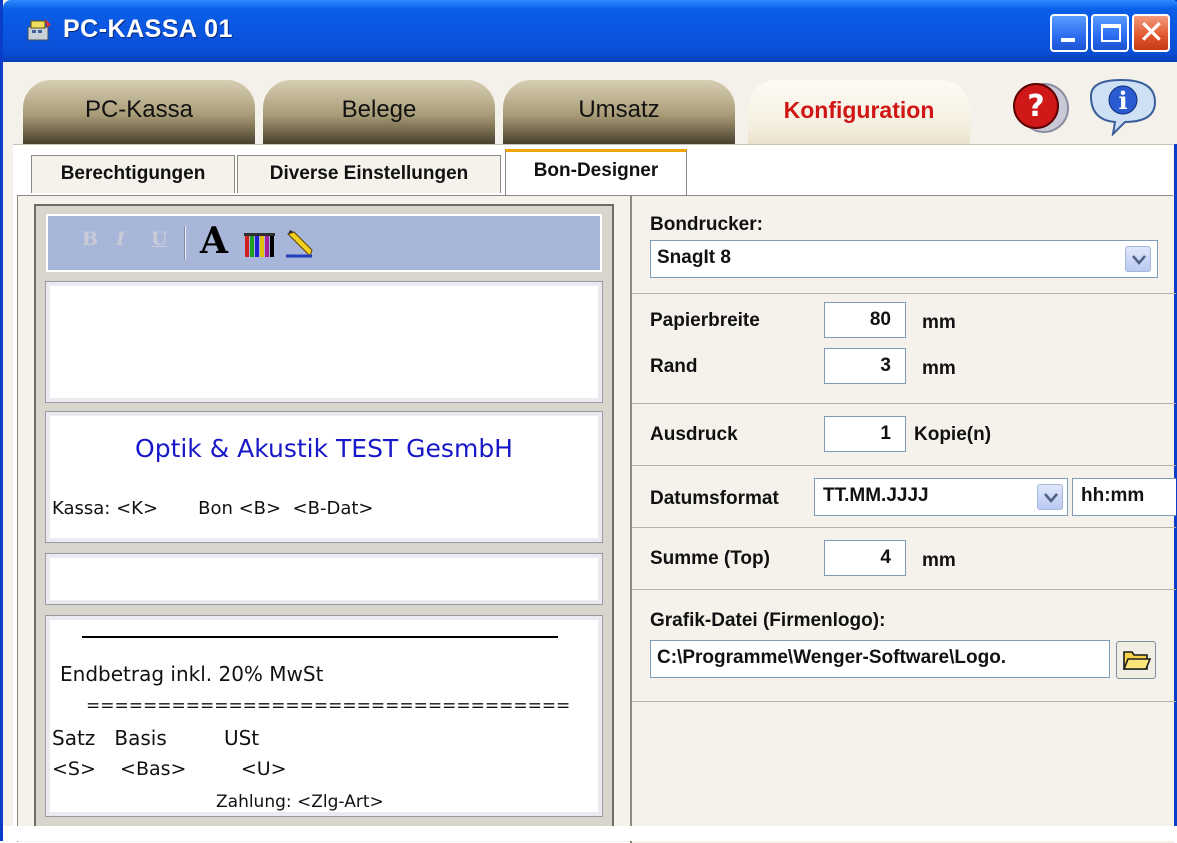 This screenshot has height=843, width=1177. Describe the element at coordinates (1069, 33) in the screenshot. I see `minimize-button` at that location.